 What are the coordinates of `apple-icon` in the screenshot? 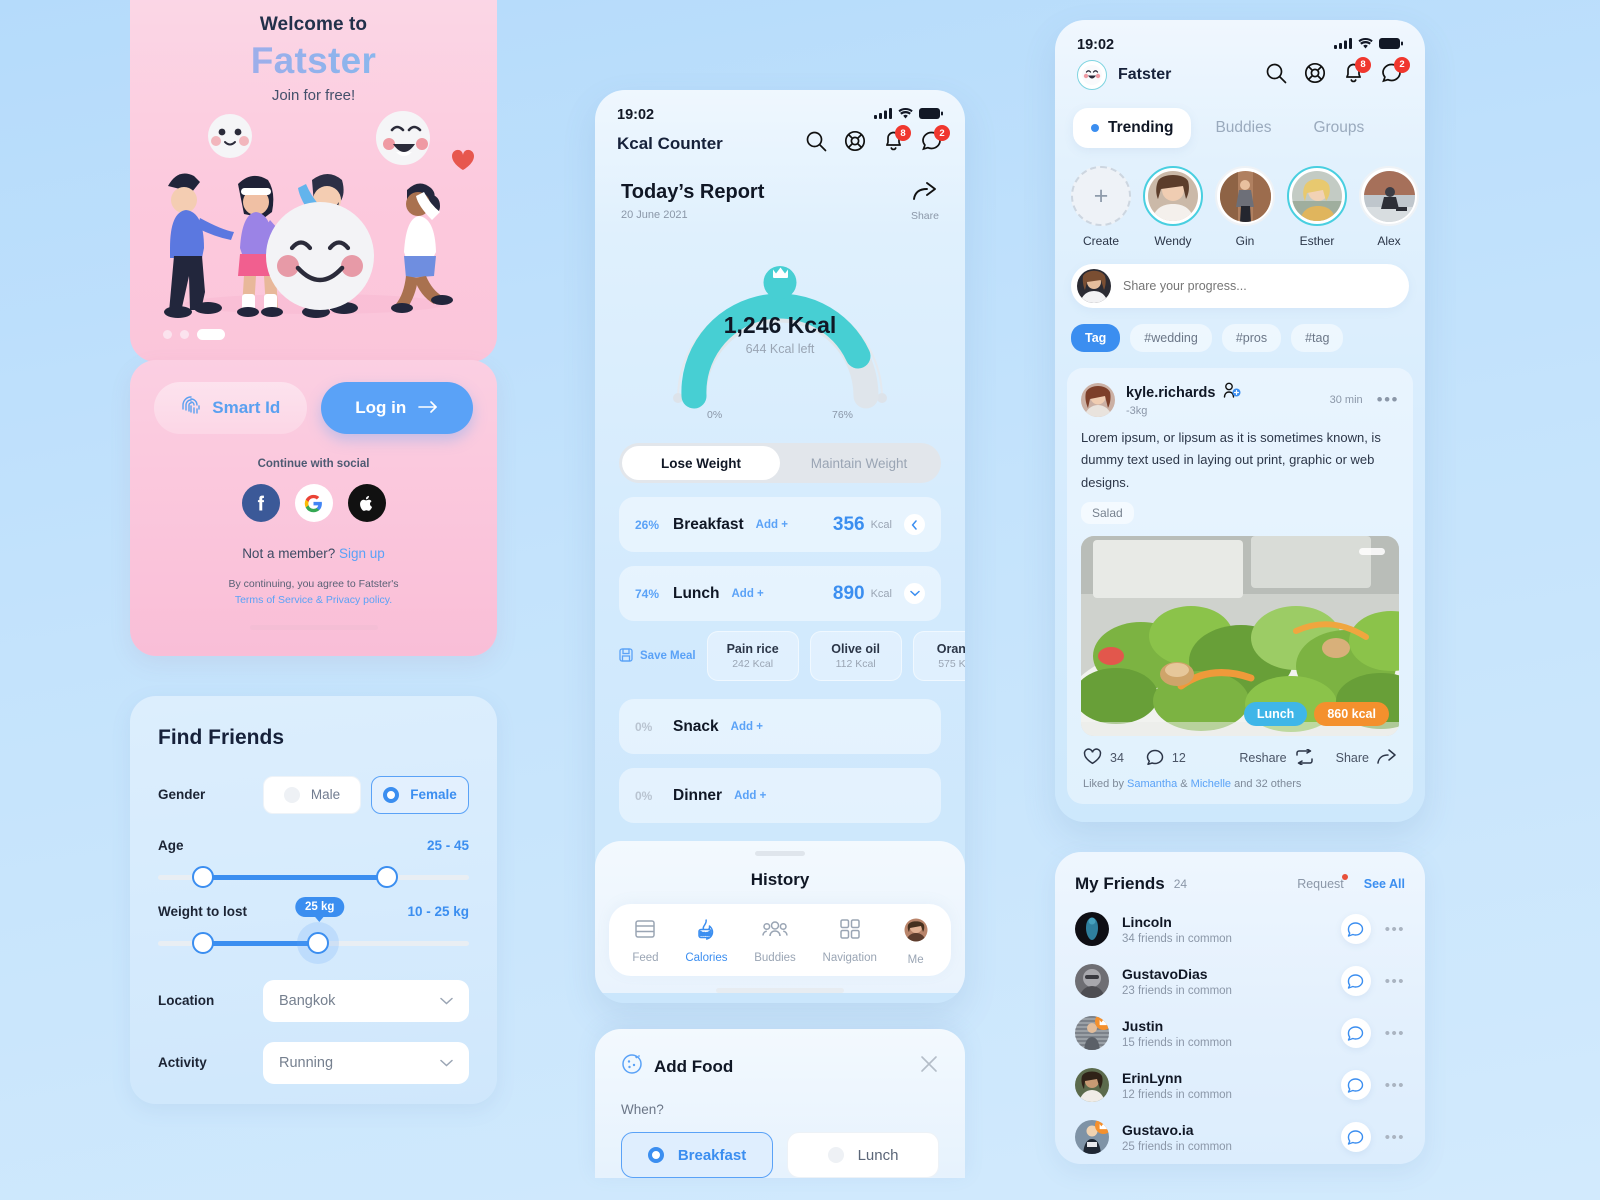 It's located at (366, 503).